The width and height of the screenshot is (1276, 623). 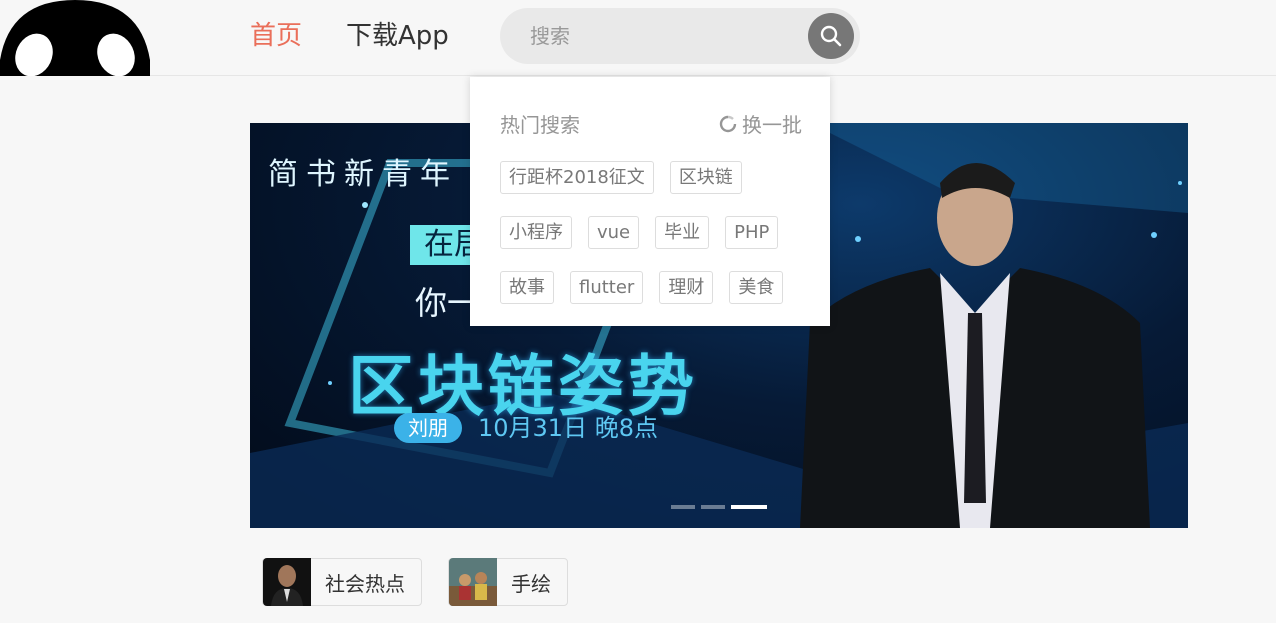 I want to click on banner-event-time: 10月31日 晚8点, so click(x=568, y=428).